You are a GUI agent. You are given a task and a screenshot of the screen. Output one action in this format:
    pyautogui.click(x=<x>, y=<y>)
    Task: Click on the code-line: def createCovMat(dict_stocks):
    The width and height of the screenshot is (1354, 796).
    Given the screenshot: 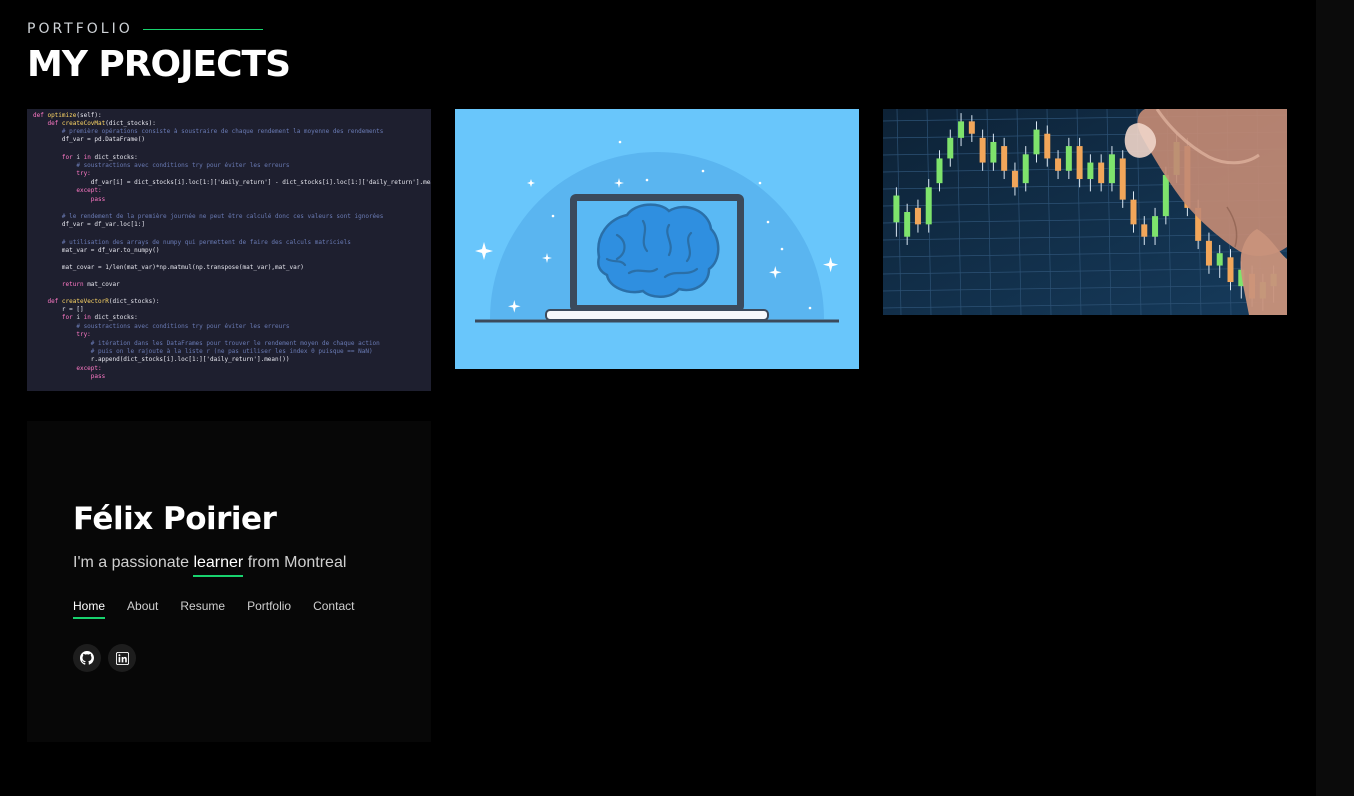 What is the action you would take?
    pyautogui.click(x=101, y=123)
    